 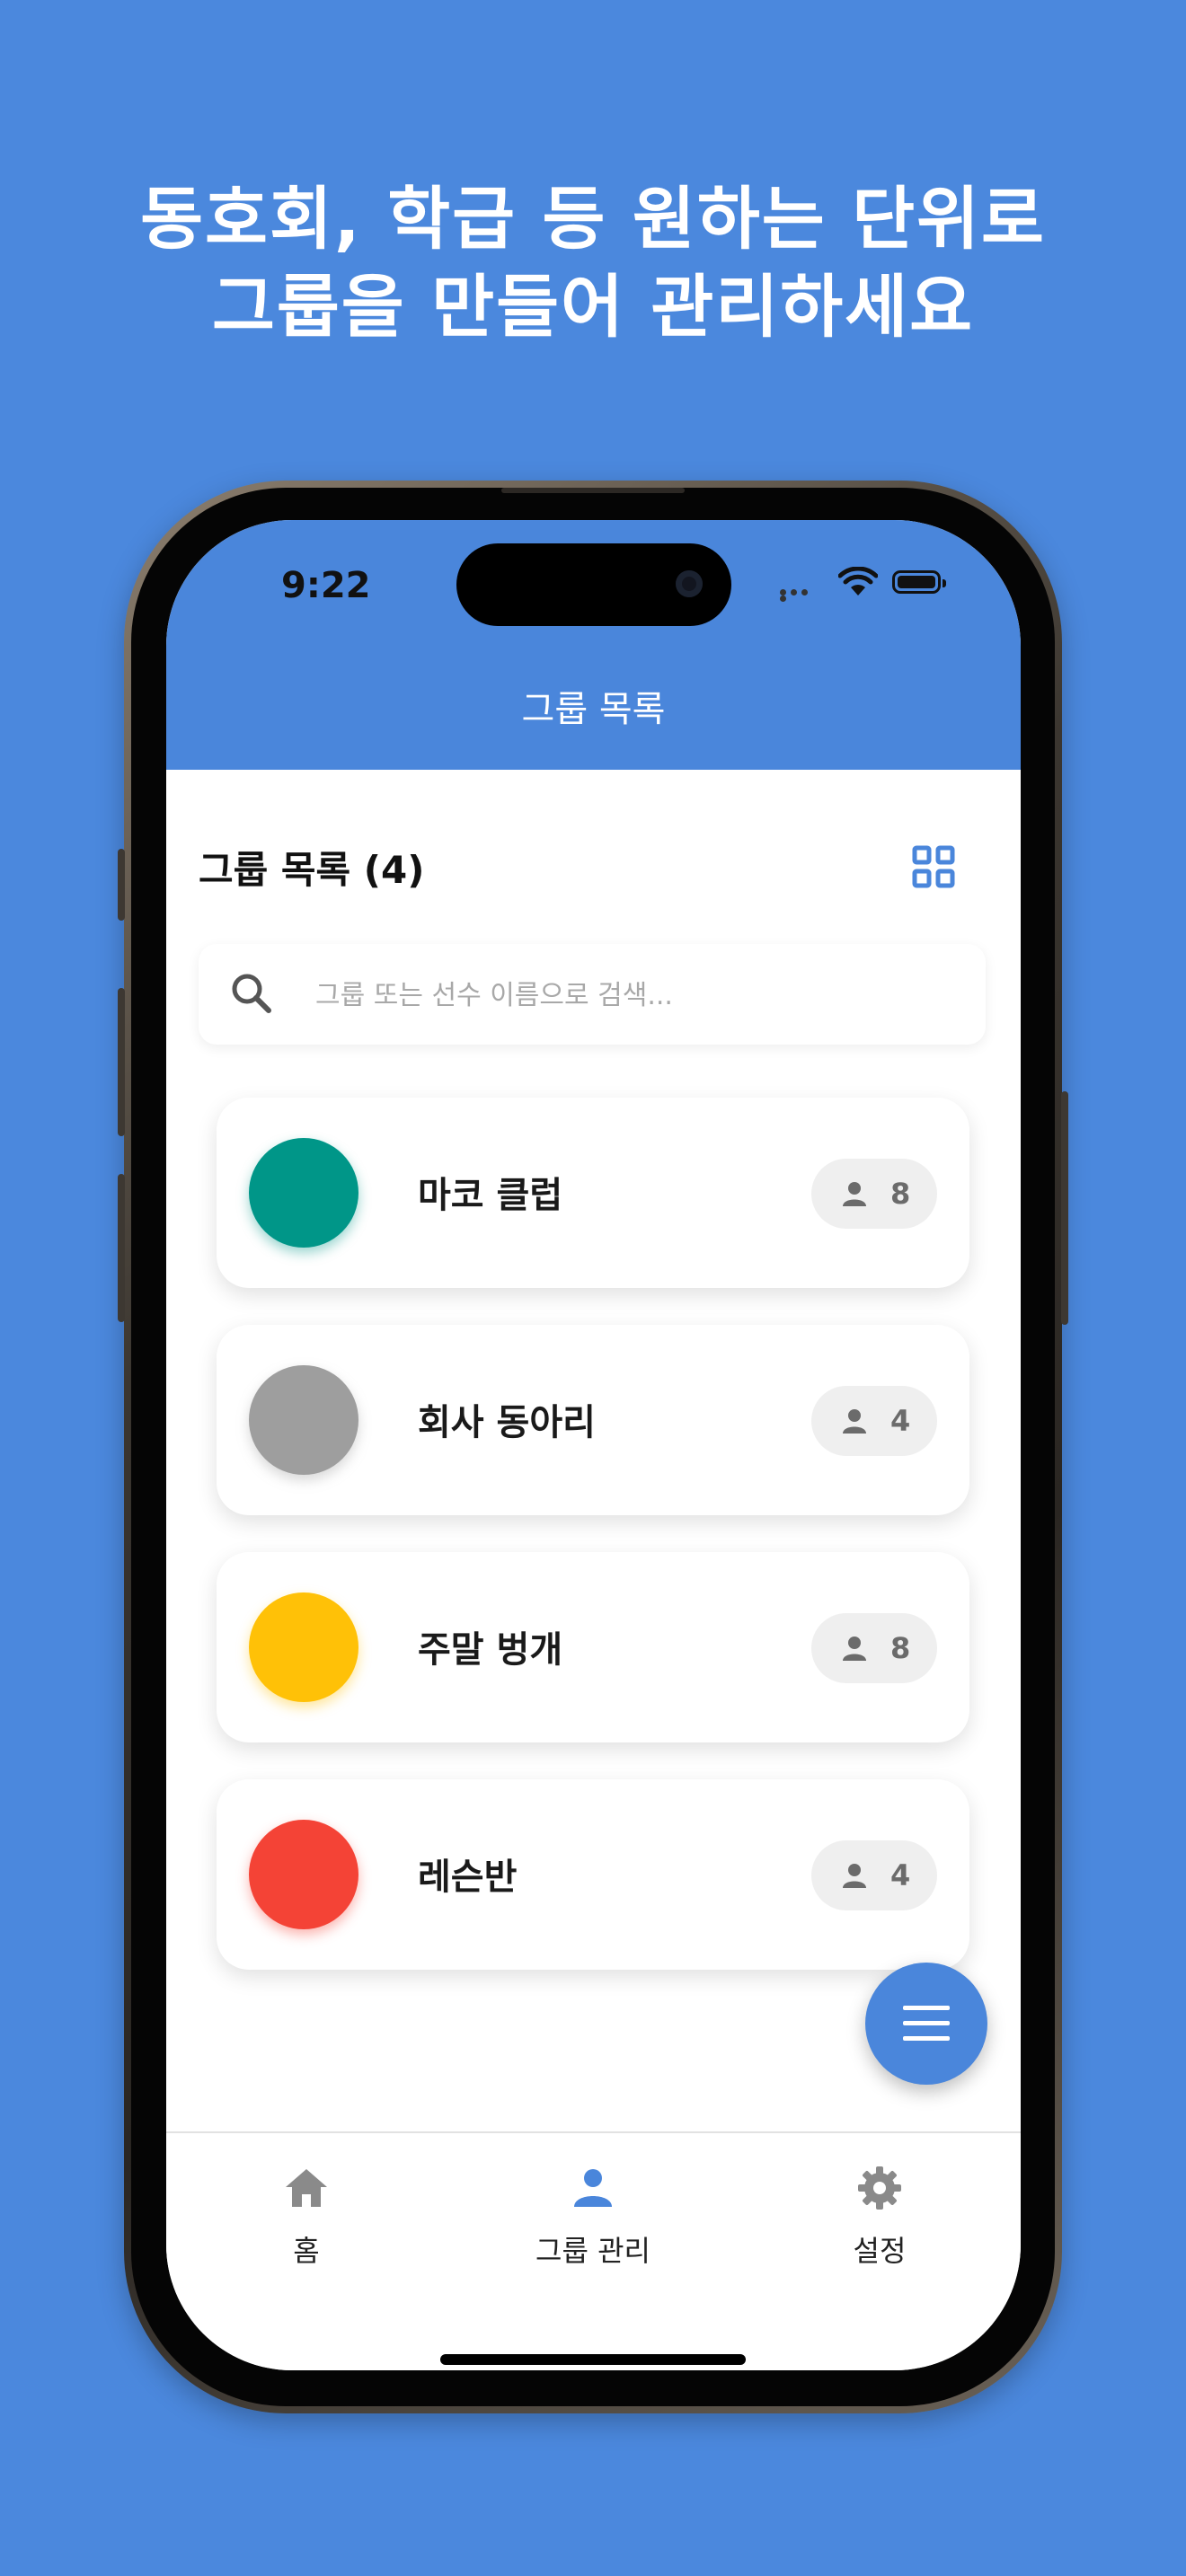 What do you see at coordinates (800, 595) in the screenshot?
I see `signal-icon` at bounding box center [800, 595].